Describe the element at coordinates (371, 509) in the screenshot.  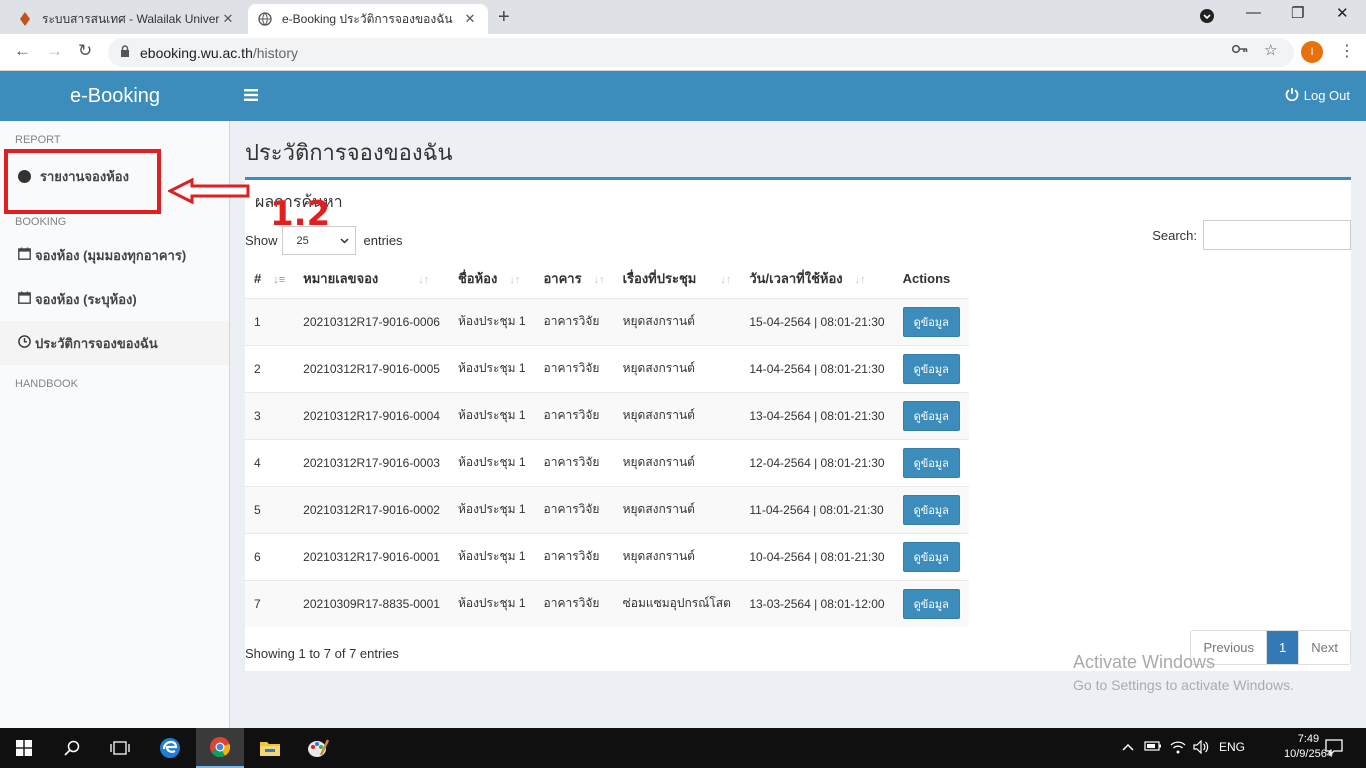
I see `cell-booking-id: 20210312R17-9016-0002` at that location.